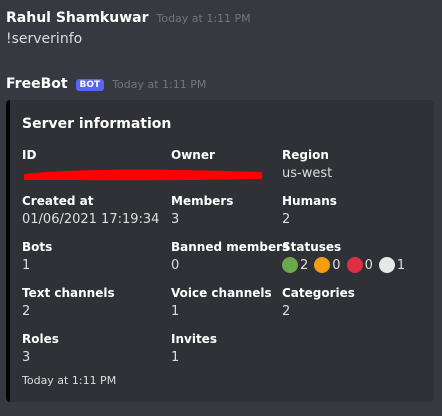 The image size is (442, 416). I want to click on field-name: Statuses, so click(312, 247).